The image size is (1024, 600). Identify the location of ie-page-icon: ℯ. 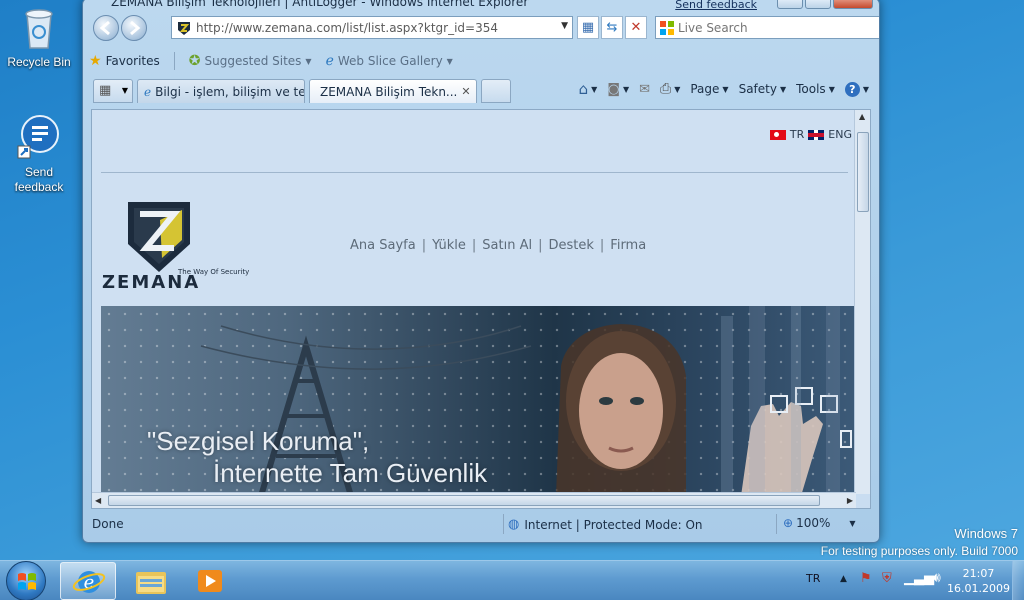
(329, 61).